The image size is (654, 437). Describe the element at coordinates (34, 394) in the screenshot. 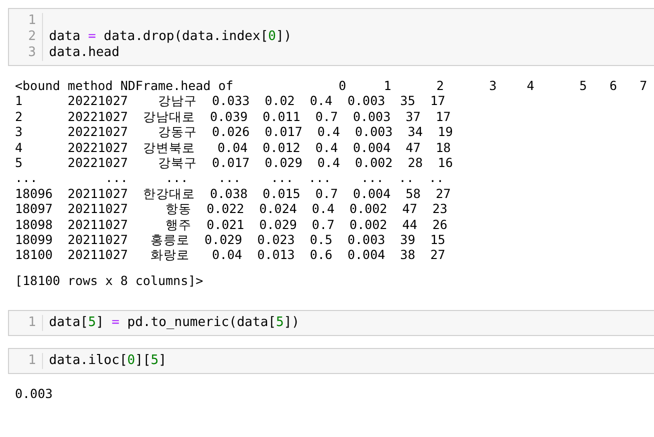

I see `output-line: 0.003` at that location.